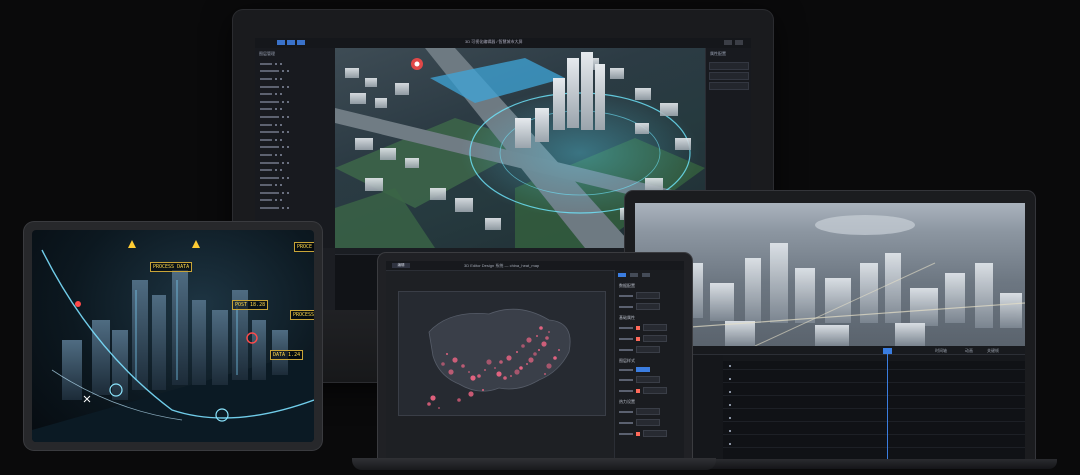 This screenshot has height=475, width=1080. What do you see at coordinates (622, 275) in the screenshot?
I see `tab-data` at bounding box center [622, 275].